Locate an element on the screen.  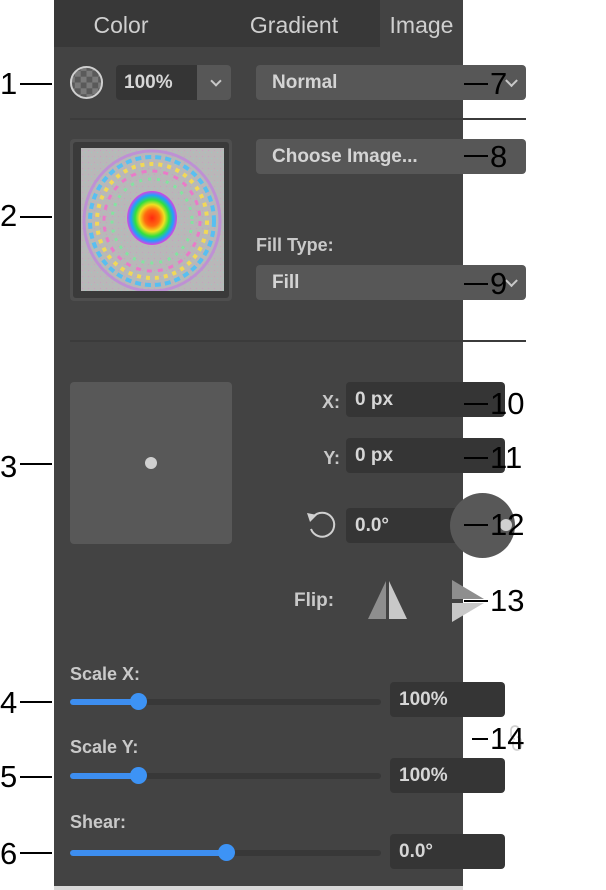
flip-label: Flip: is located at coordinates (314, 600).